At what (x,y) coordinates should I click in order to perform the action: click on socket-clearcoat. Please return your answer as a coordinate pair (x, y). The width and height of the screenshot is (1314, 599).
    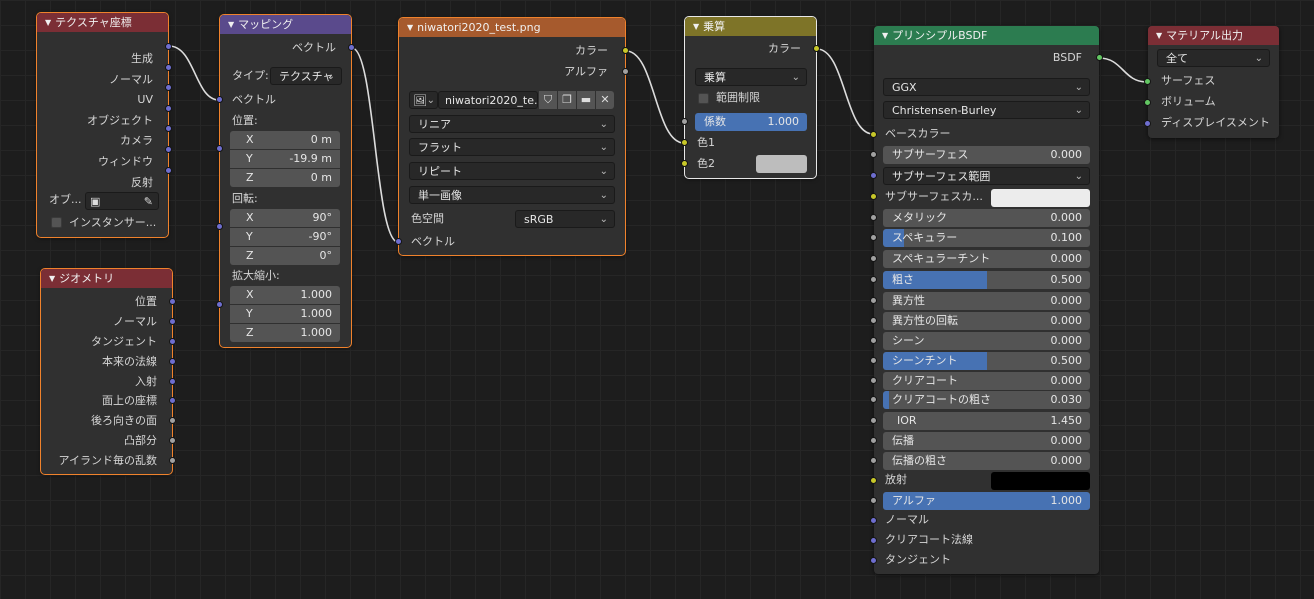
    Looking at the image, I should click on (873, 380).